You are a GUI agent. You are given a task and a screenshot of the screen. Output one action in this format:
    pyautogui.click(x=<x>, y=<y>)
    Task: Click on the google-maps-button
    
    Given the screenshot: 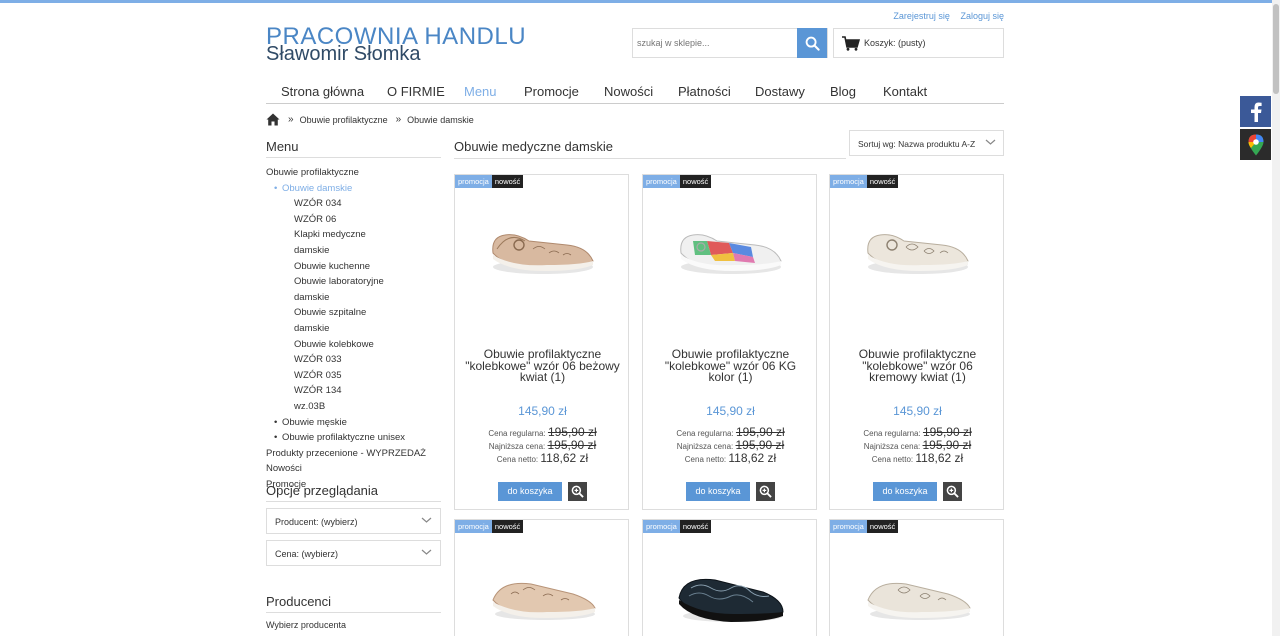 What is the action you would take?
    pyautogui.click(x=1255, y=144)
    